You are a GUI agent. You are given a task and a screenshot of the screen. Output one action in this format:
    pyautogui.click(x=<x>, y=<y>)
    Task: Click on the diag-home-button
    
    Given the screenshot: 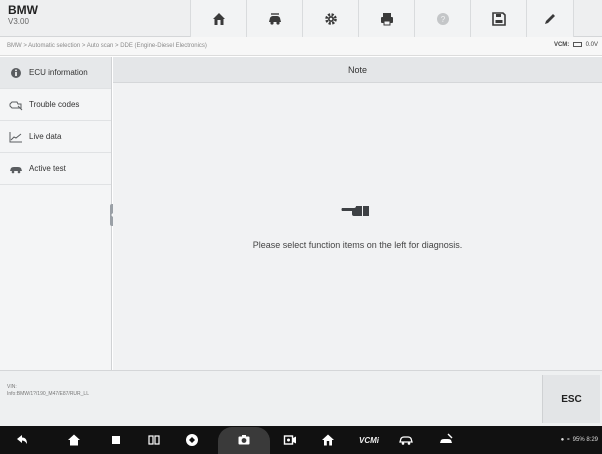 What is the action you would take?
    pyautogui.click(x=328, y=440)
    